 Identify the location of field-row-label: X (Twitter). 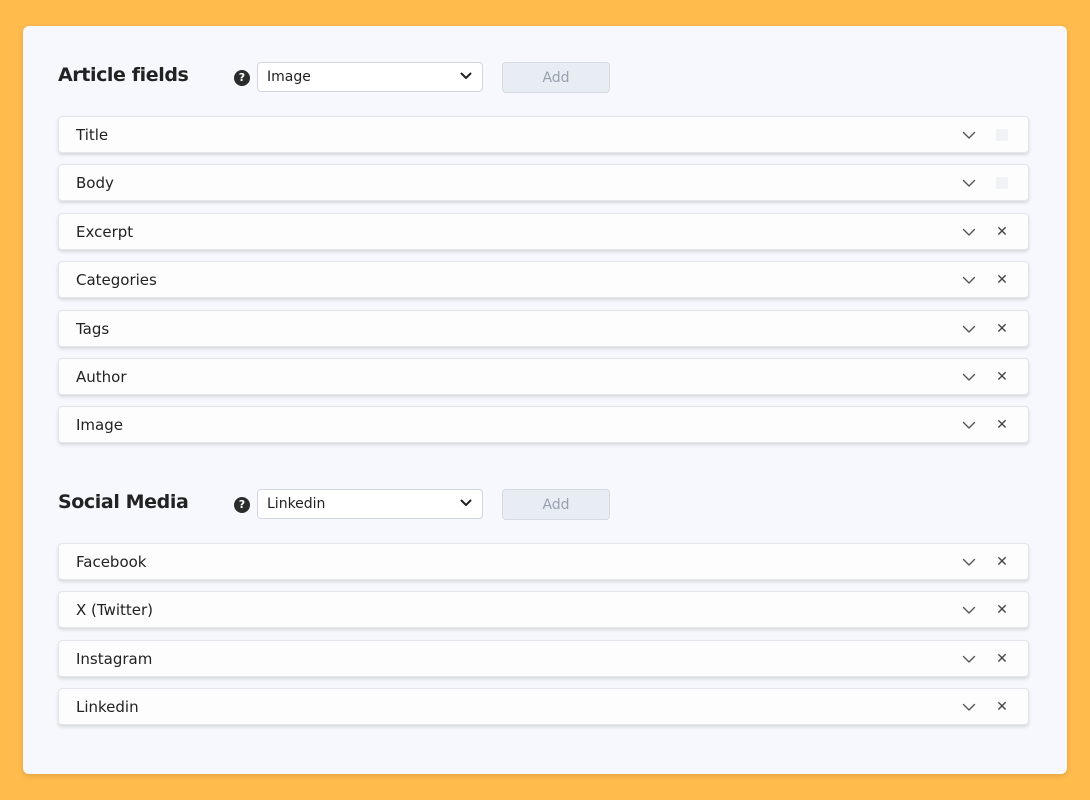
(115, 610).